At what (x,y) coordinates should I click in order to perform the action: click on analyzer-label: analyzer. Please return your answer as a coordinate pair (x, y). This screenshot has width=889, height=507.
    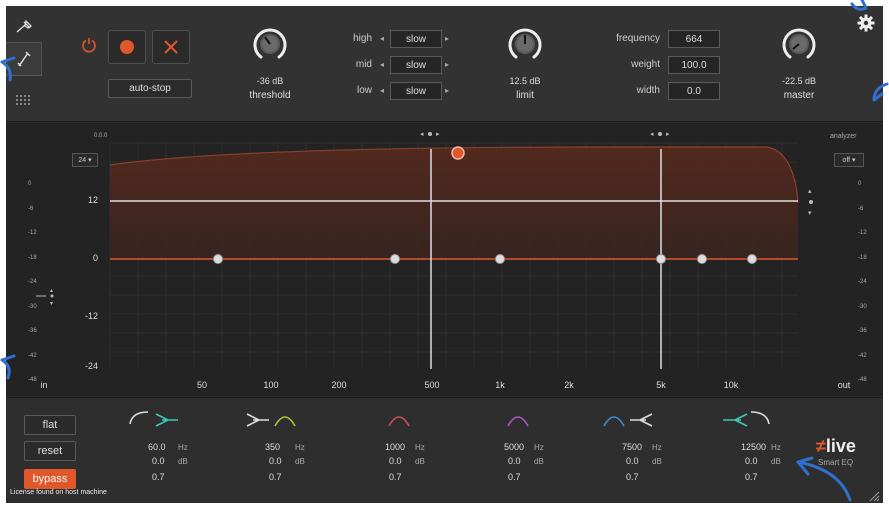
    Looking at the image, I should click on (843, 136).